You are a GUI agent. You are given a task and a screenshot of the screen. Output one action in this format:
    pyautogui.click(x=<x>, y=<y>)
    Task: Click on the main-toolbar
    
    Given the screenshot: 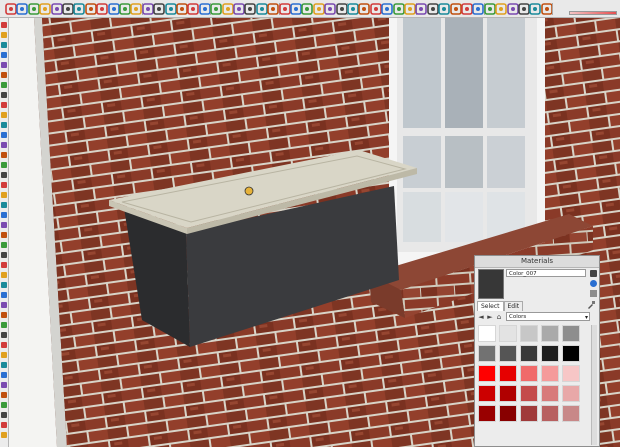 What is the action you would take?
    pyautogui.click(x=310, y=9)
    